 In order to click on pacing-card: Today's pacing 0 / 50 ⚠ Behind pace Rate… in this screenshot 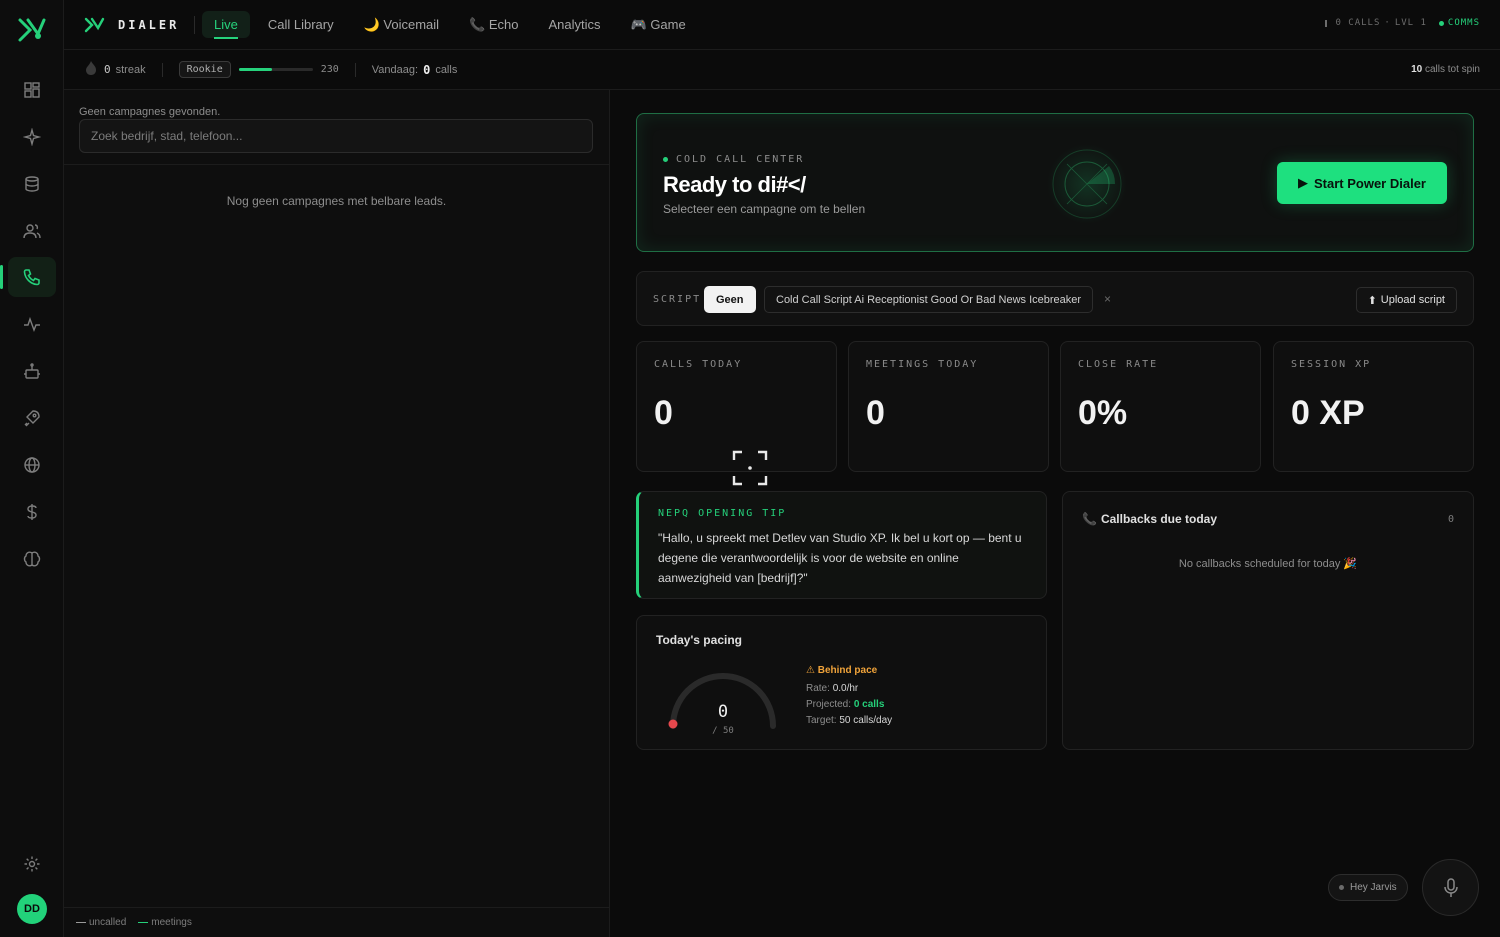, I will do `click(841, 682)`.